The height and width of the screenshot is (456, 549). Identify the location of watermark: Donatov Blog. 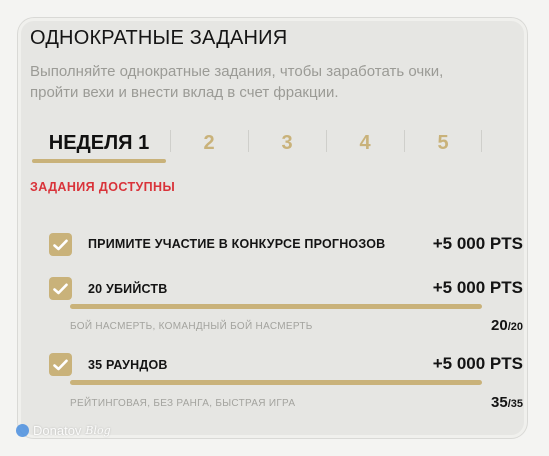
(63, 430).